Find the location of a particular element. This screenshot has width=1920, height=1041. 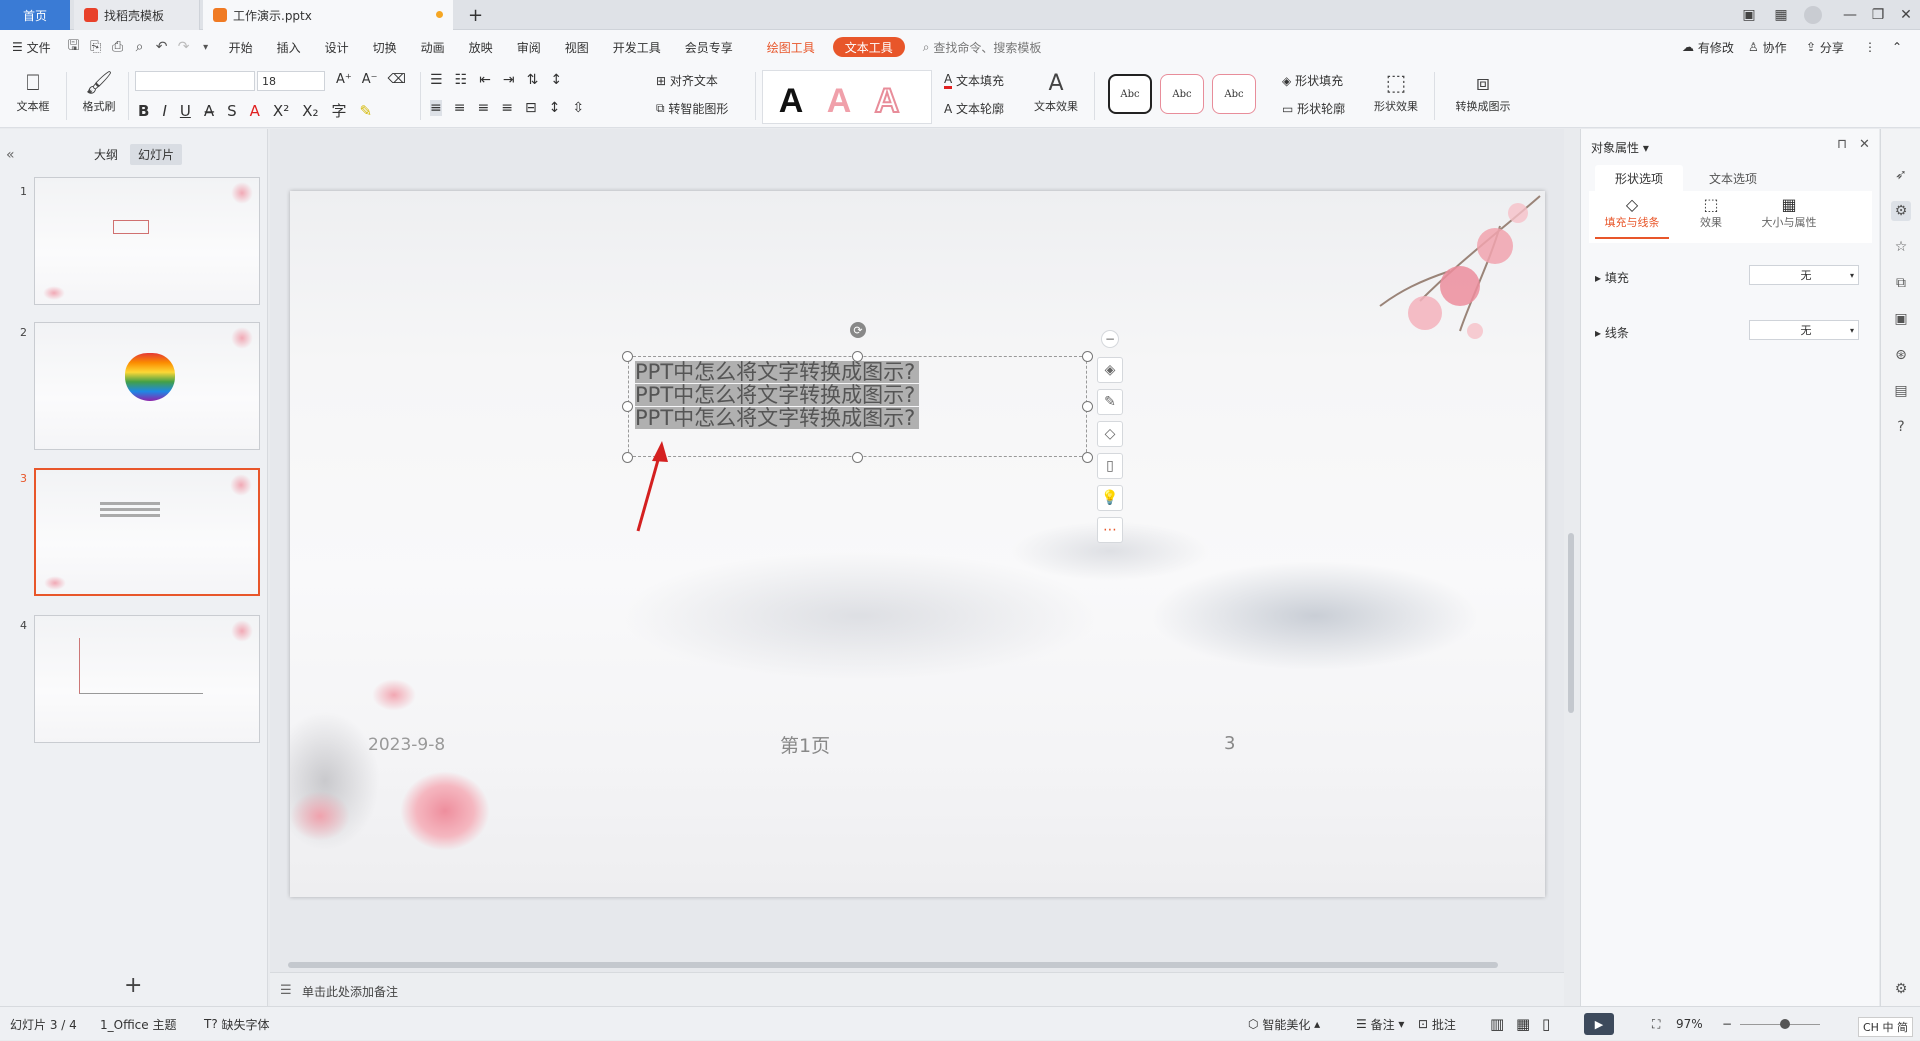

layout-icon: ▣ is located at coordinates (1749, 15).